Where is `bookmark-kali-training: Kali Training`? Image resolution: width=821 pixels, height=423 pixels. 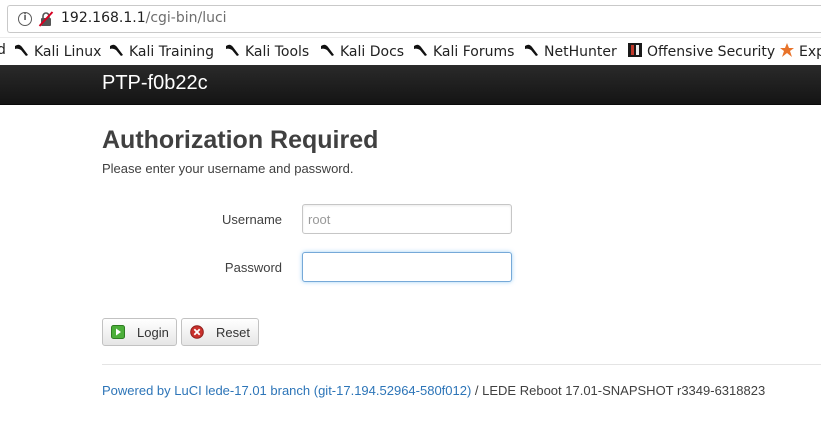 bookmark-kali-training: Kali Training is located at coordinates (161, 52).